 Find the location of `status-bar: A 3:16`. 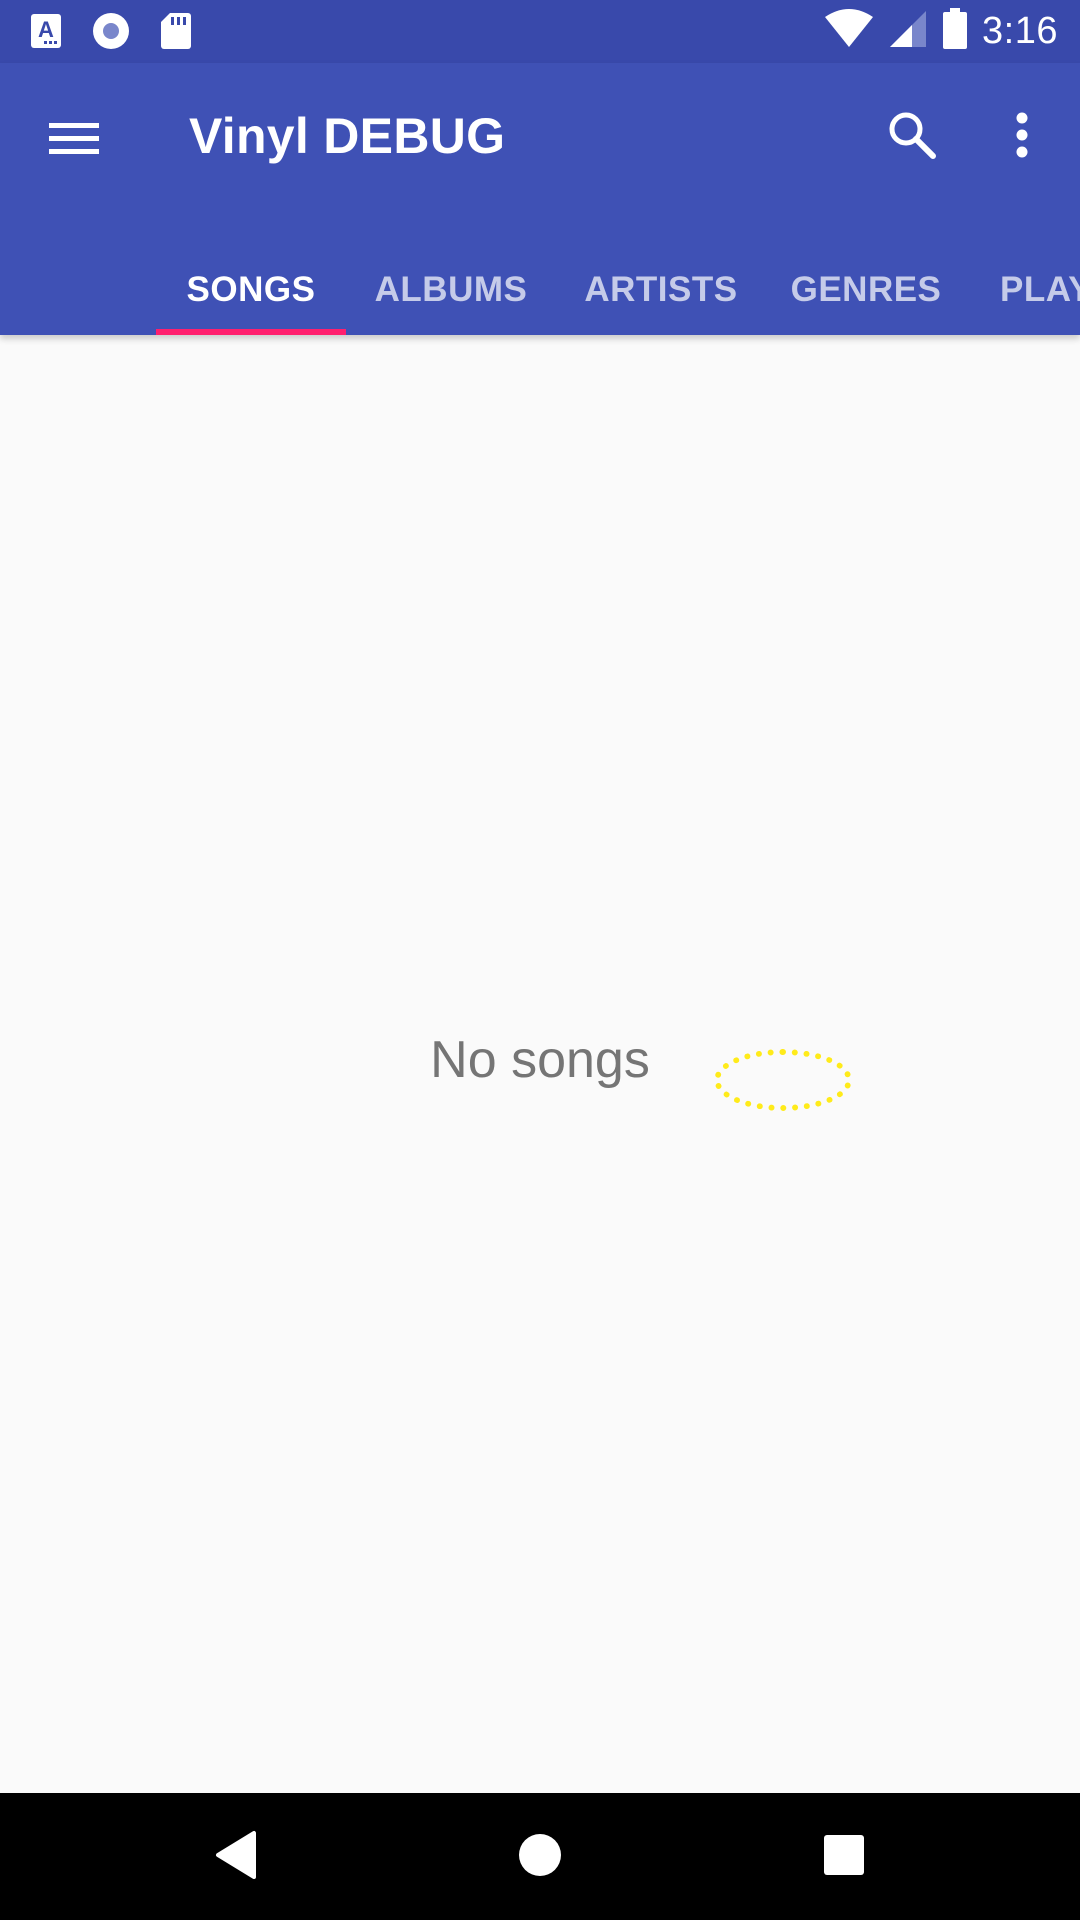

status-bar: A 3:16 is located at coordinates (540, 31).